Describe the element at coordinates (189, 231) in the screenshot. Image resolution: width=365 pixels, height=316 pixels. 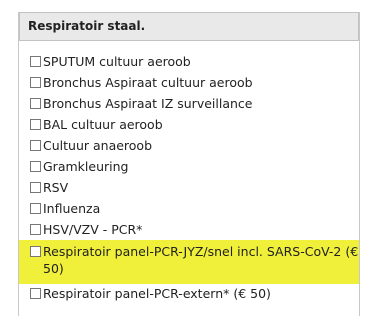
I see `option-hsv-vzv-pcr: HSV/VZV - PCR*` at that location.